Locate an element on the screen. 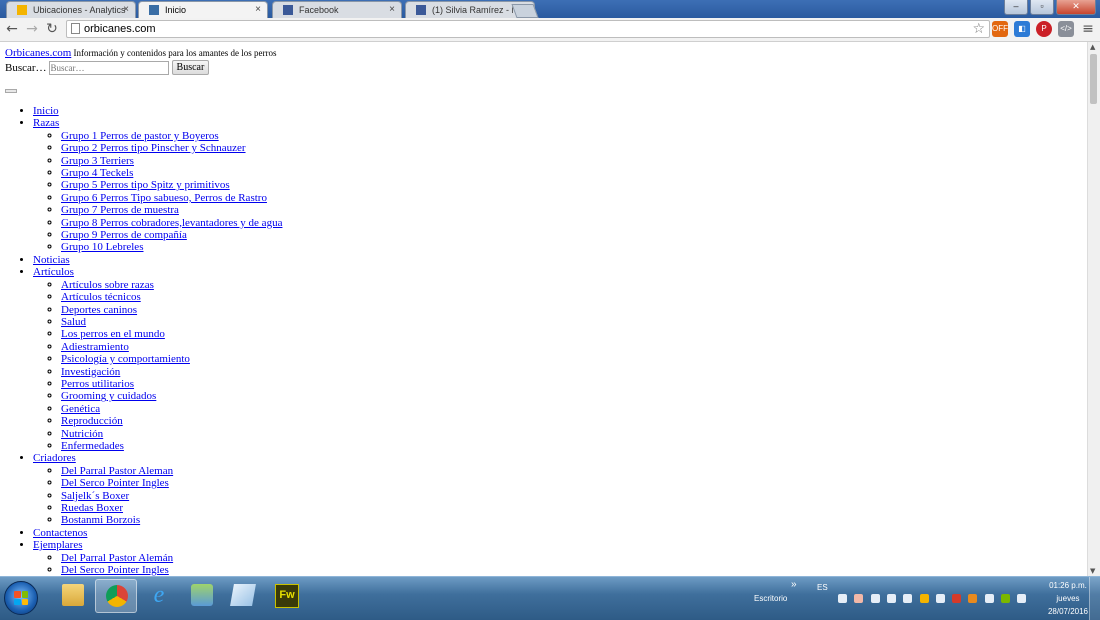  submenu-link: Grupo 9 Perros de compañía is located at coordinates (124, 235).